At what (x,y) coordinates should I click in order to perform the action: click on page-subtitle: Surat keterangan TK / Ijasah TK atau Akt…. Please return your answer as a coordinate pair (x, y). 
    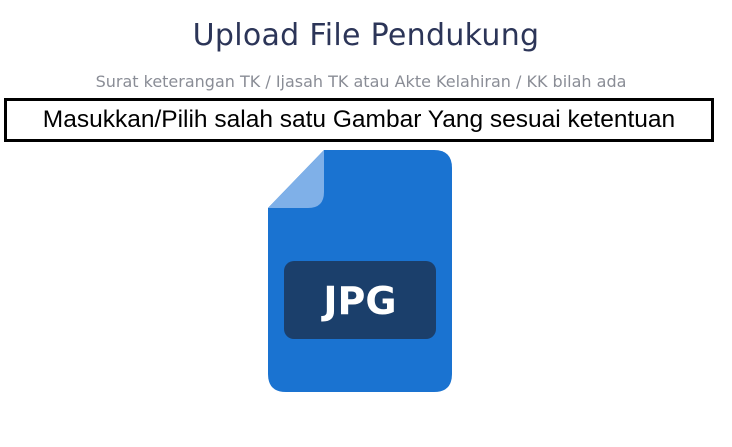
    Looking at the image, I should click on (361, 81).